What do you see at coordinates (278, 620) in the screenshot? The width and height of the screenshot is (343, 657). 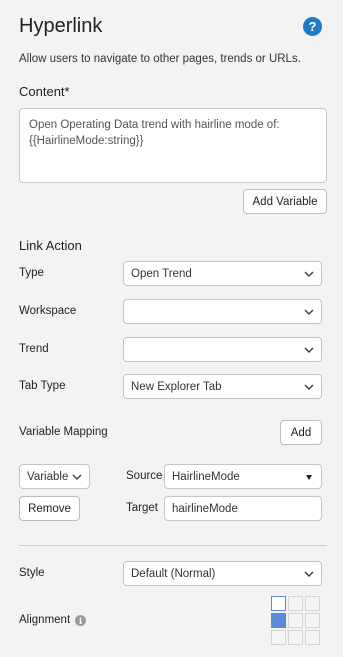 I see `align-middle-left` at bounding box center [278, 620].